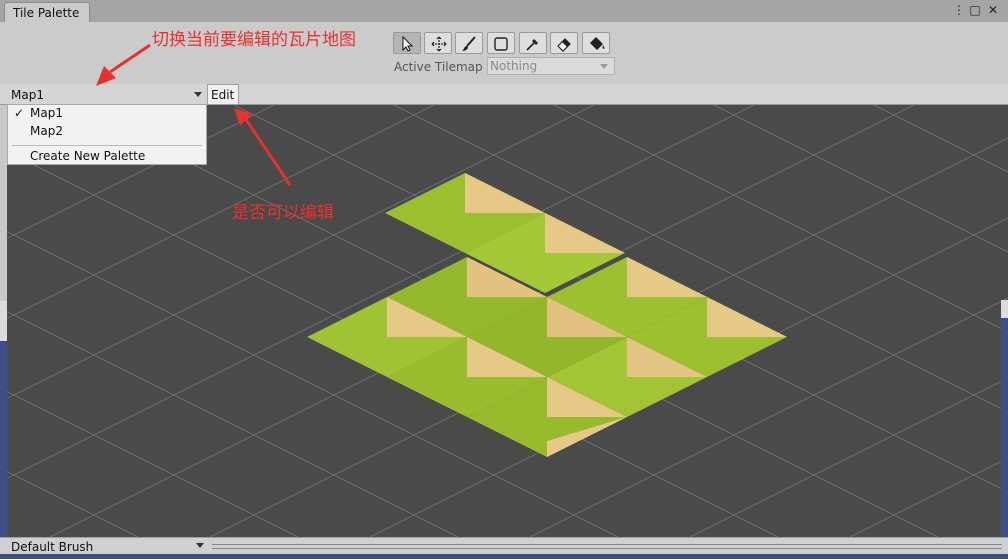  Describe the element at coordinates (52, 547) in the screenshot. I see `brush-selected: Default Brush` at that location.